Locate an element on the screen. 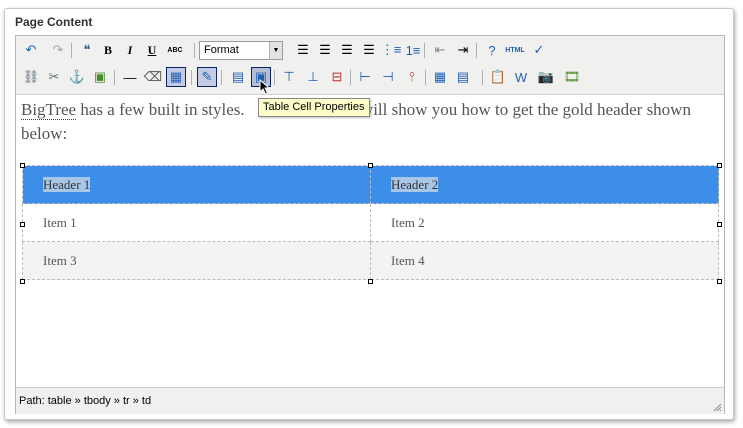  table-cell: Item 2 is located at coordinates (544, 222).